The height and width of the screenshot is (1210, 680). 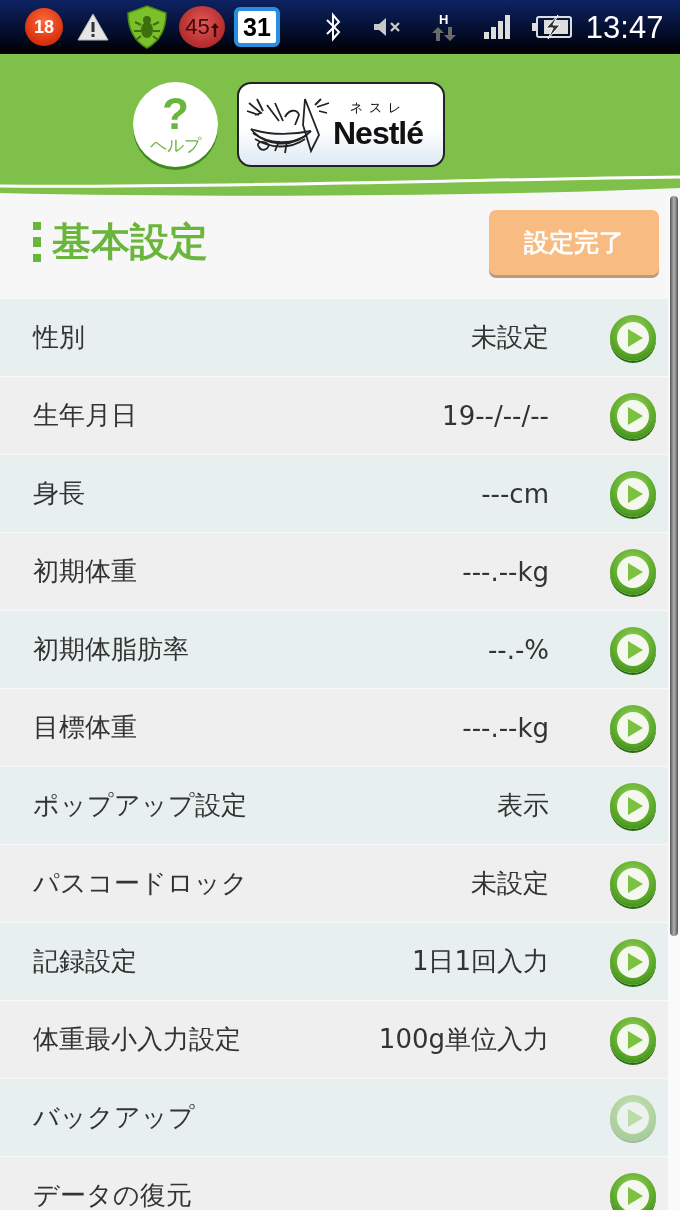 What do you see at coordinates (197, 27) in the screenshot?
I see `temperature-reading: 45` at bounding box center [197, 27].